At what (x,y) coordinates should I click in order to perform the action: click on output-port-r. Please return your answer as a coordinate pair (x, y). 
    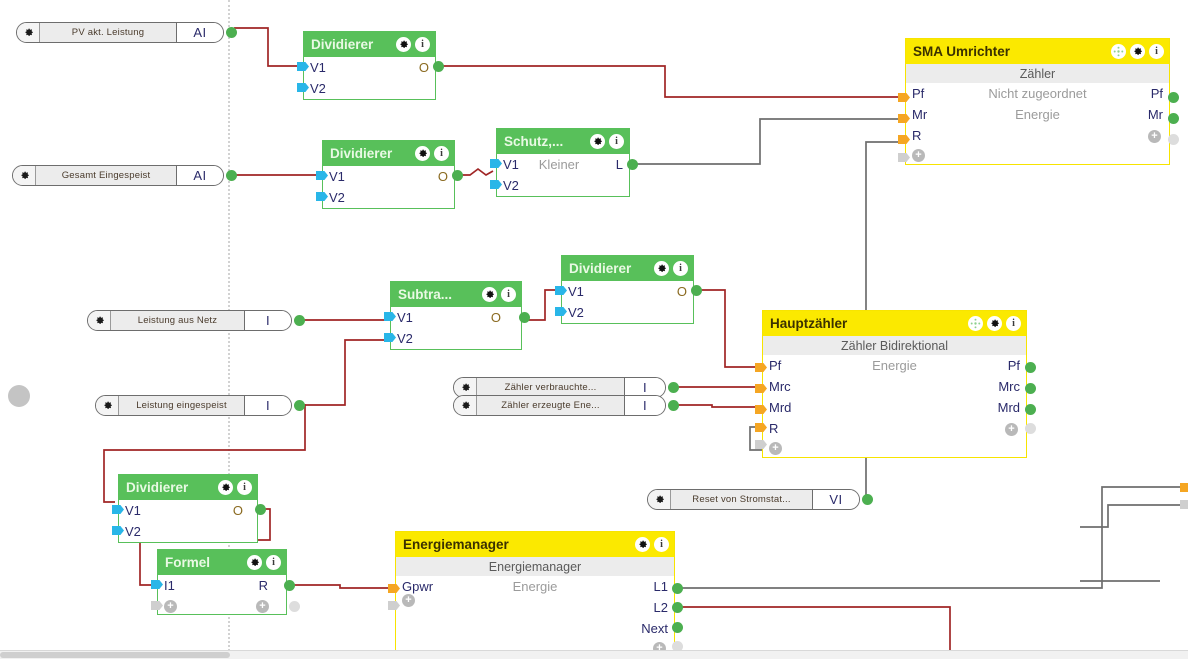
    Looking at the image, I should click on (289, 585).